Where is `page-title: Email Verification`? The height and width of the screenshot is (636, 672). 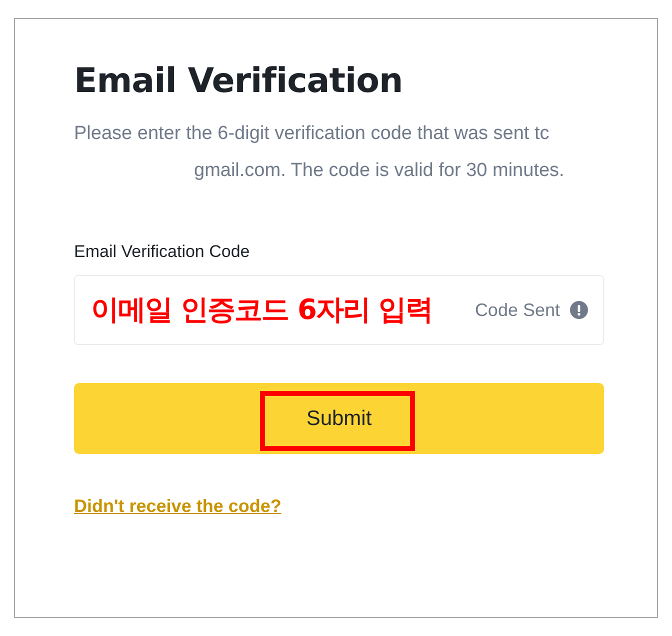
page-title: Email Verification is located at coordinates (239, 81).